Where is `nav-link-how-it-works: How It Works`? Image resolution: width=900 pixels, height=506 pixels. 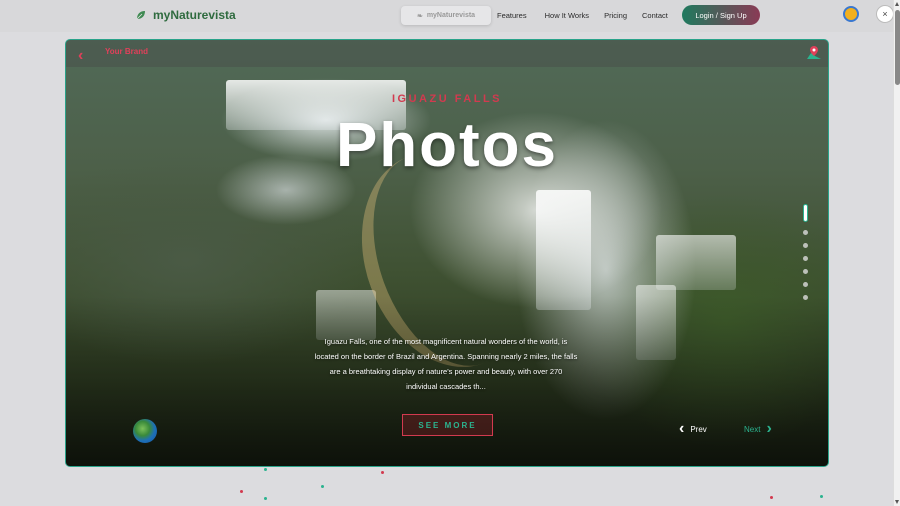
nav-link-how-it-works: How It Works is located at coordinates (567, 15).